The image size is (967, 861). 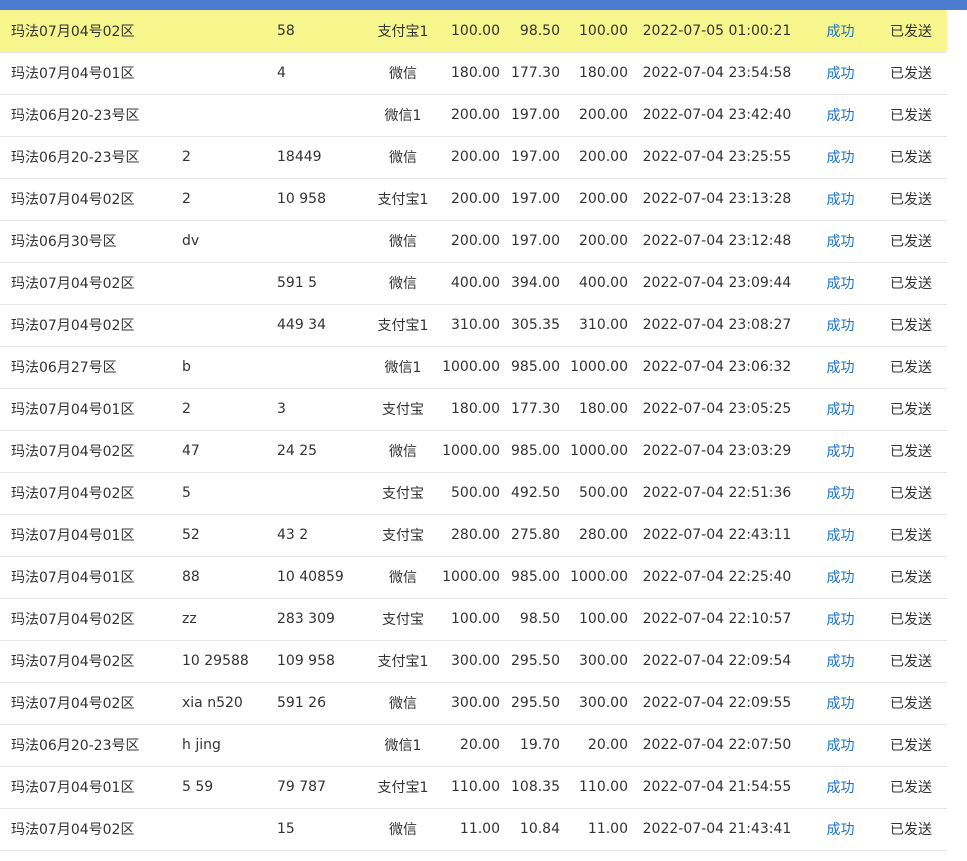 What do you see at coordinates (64, 368) in the screenshot?
I see `cell-zone: 玛法06月27号区` at bounding box center [64, 368].